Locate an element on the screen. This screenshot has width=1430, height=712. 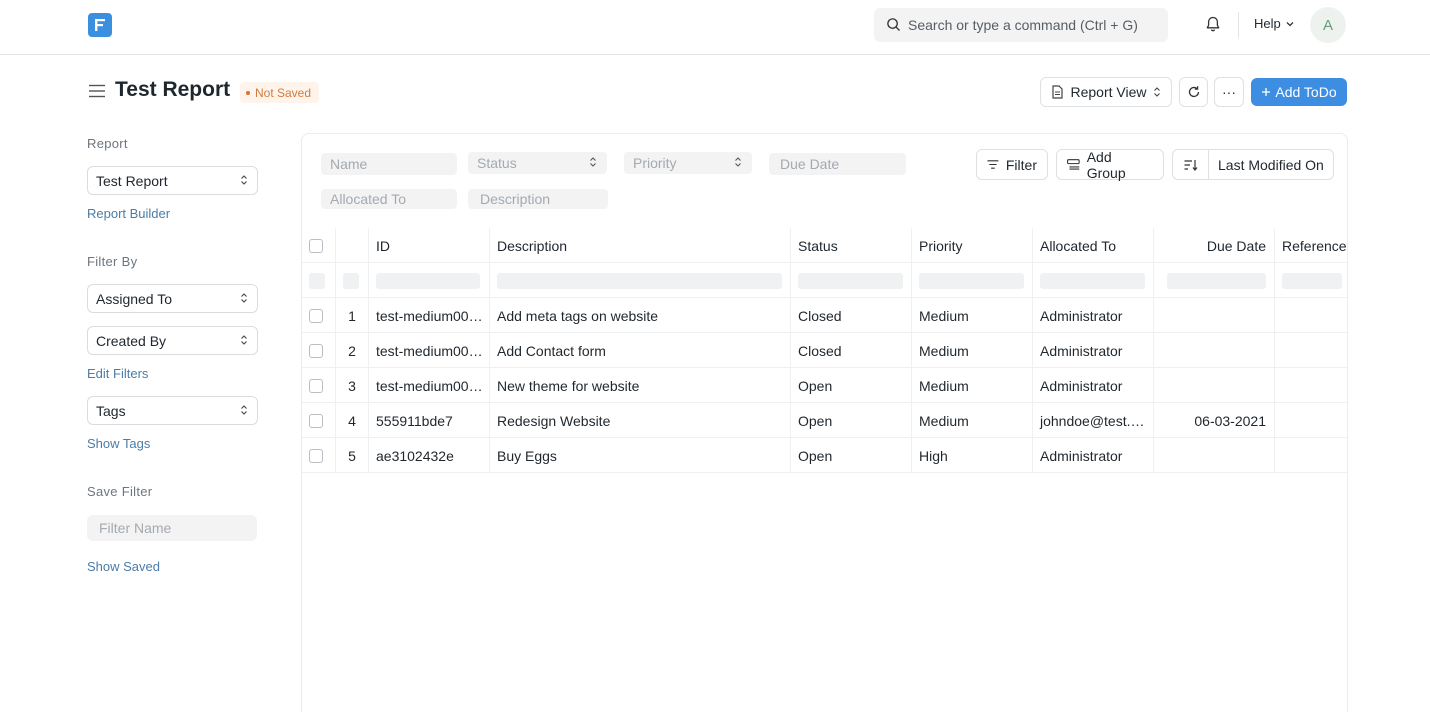
column-header-allocated-to: Allocated To is located at coordinates (1093, 245).